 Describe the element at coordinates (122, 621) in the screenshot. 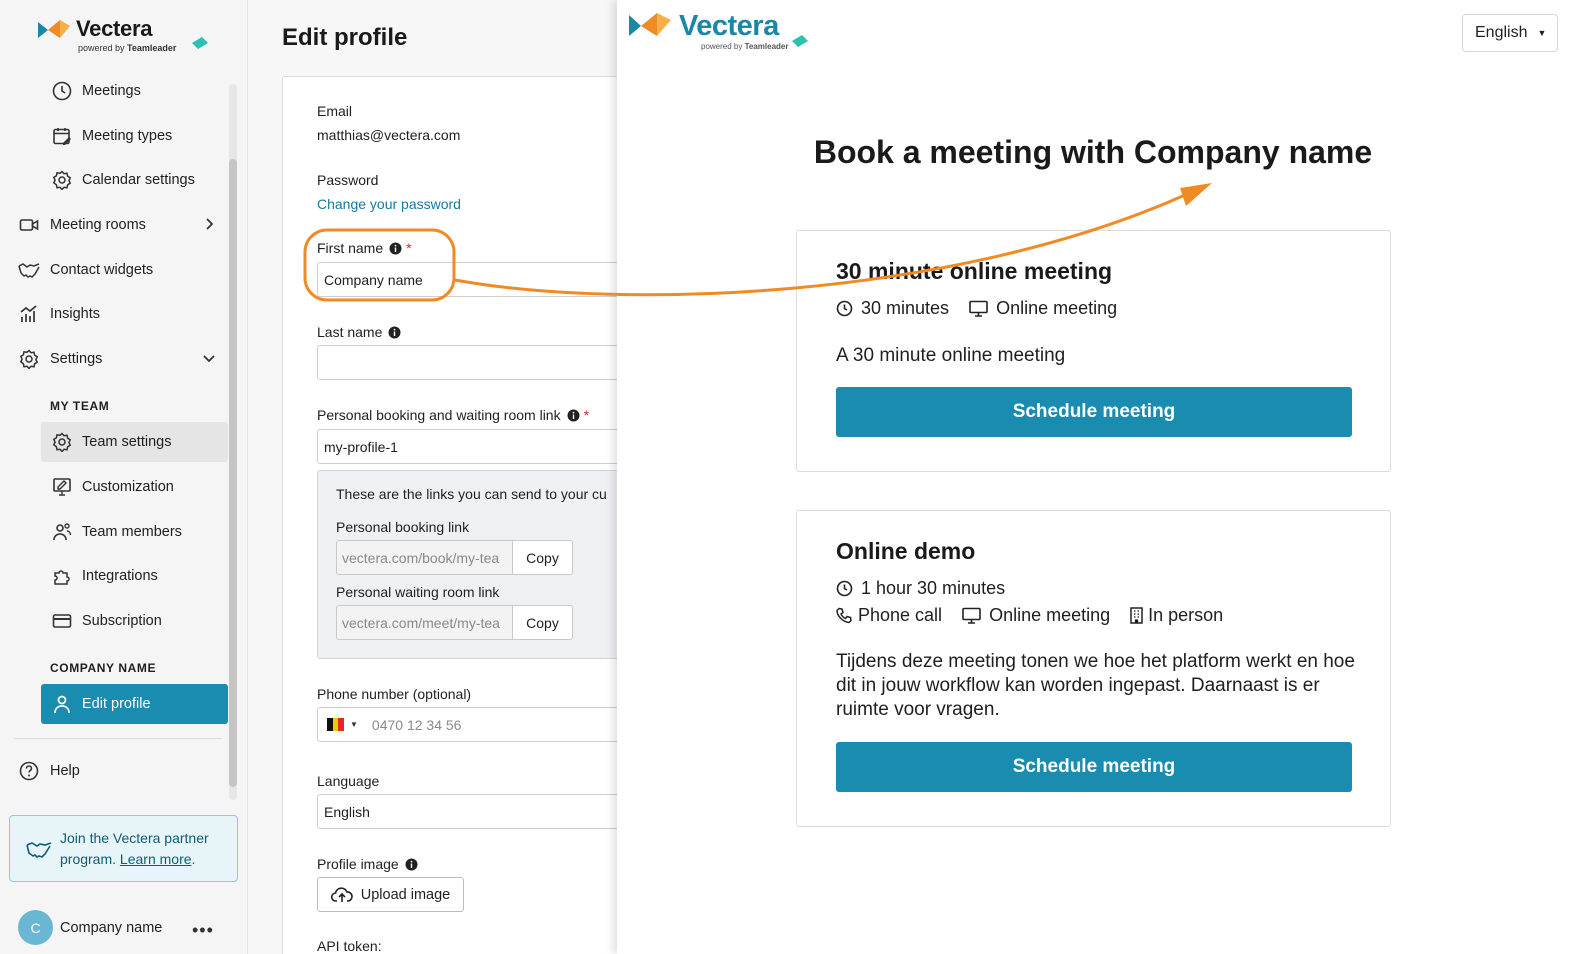

I see `sidebar-item-label: Subscription` at that location.